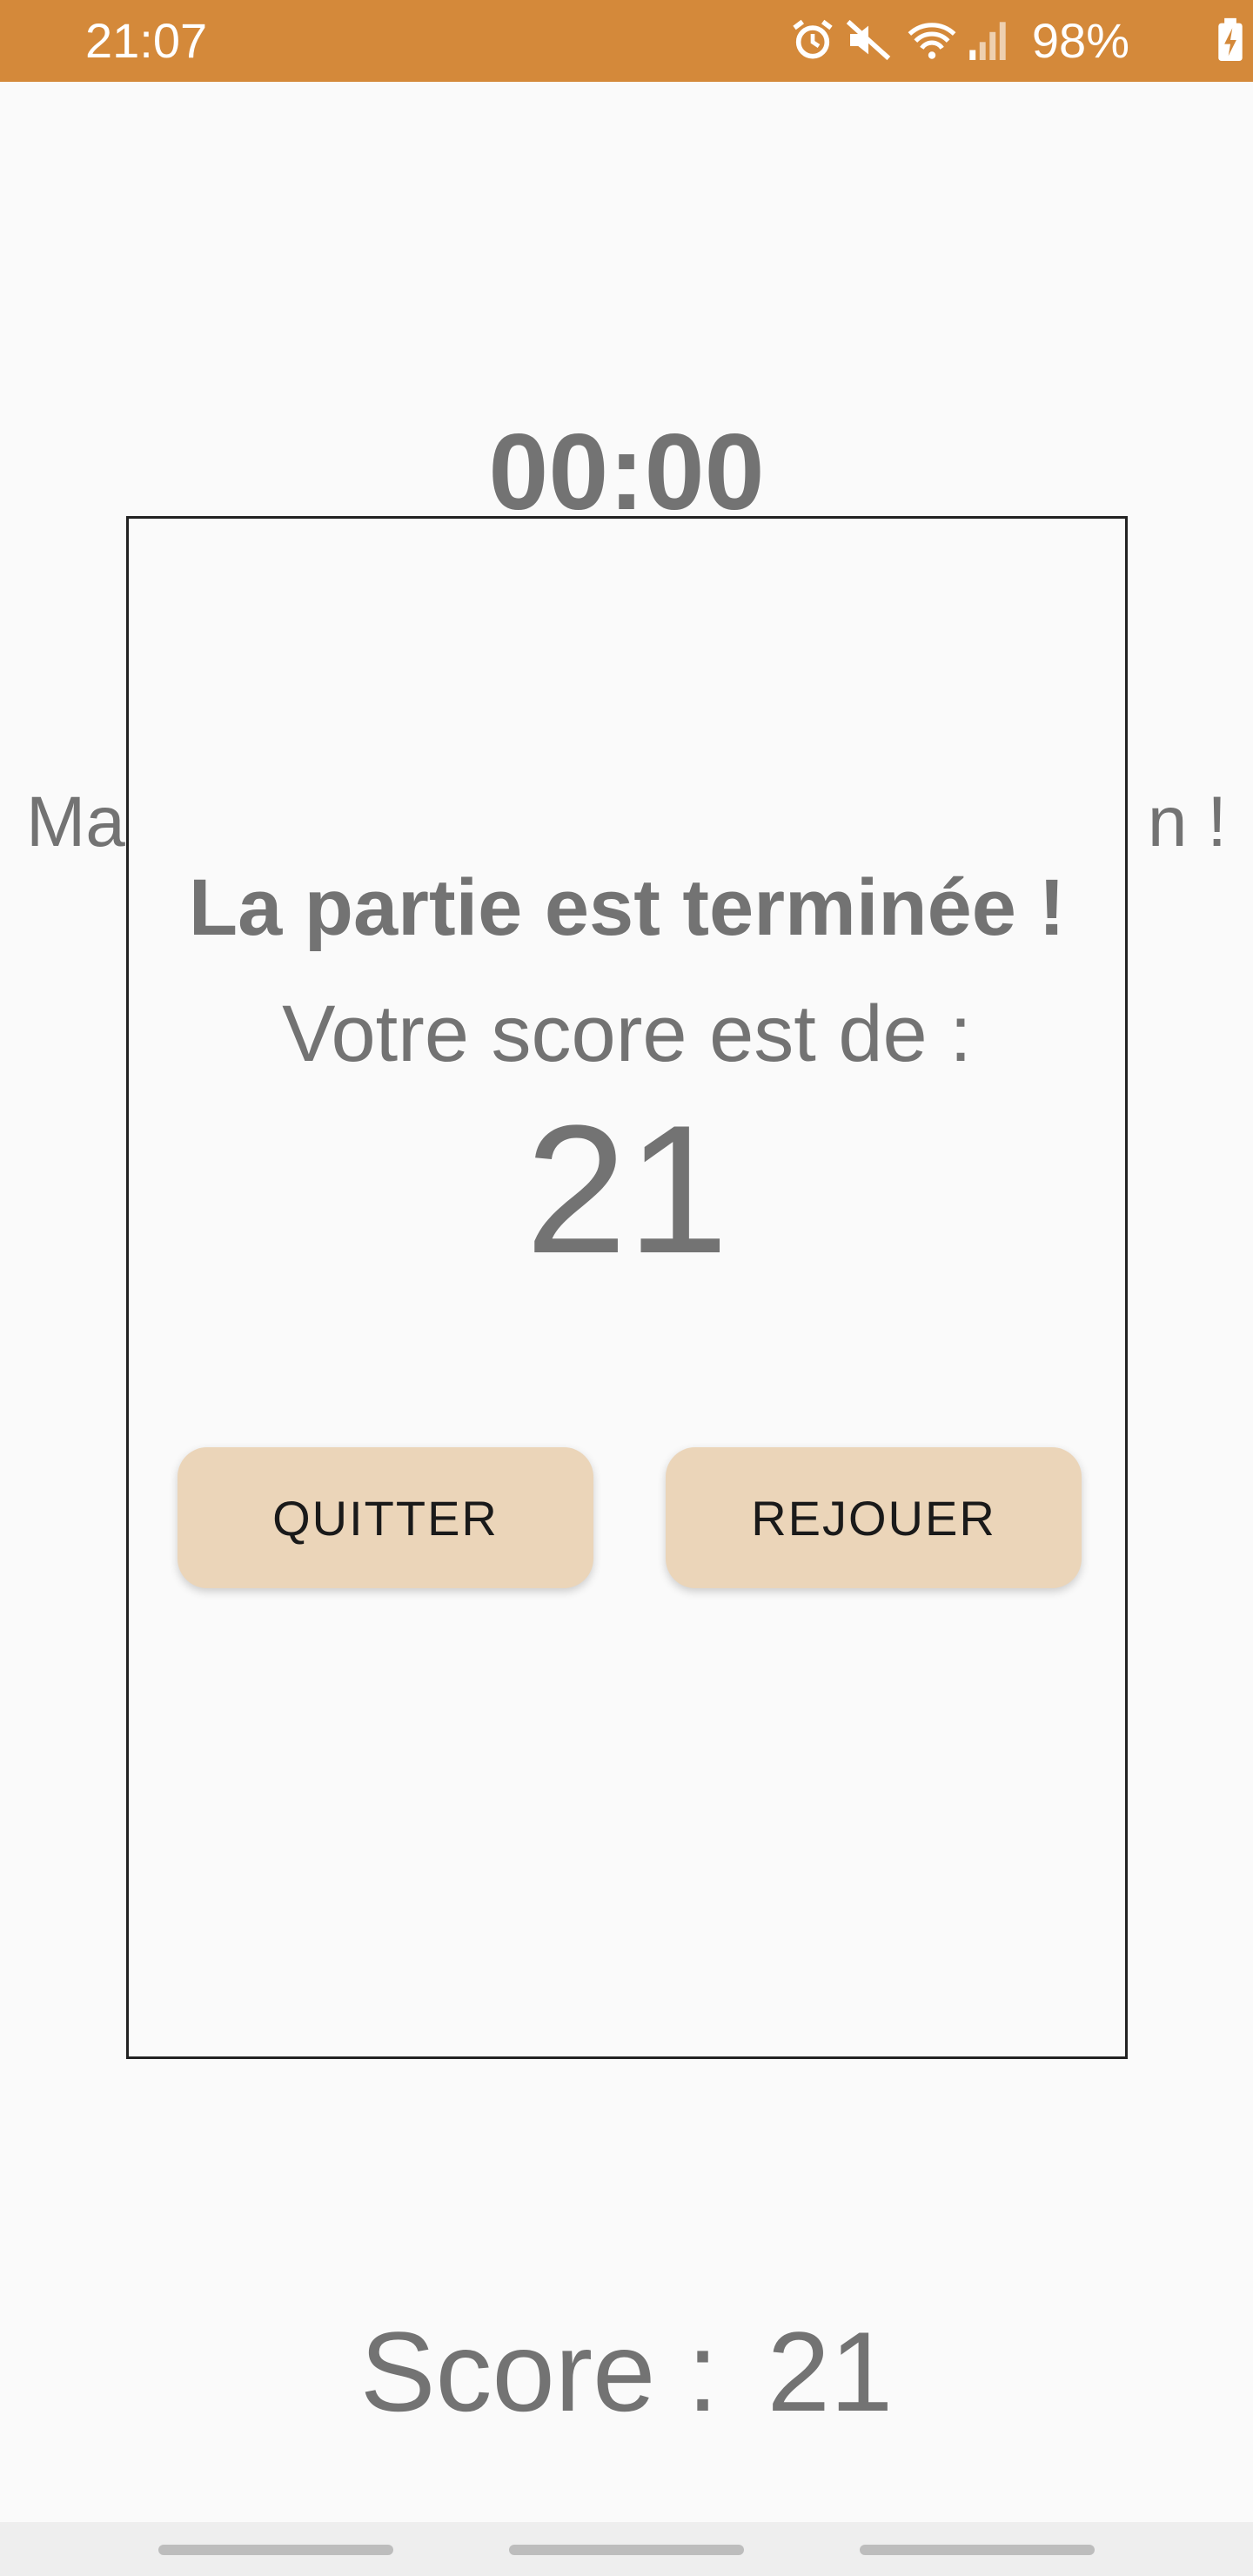 The image size is (1253, 2576). What do you see at coordinates (1187, 822) in the screenshot?
I see `instruction-right: n !` at bounding box center [1187, 822].